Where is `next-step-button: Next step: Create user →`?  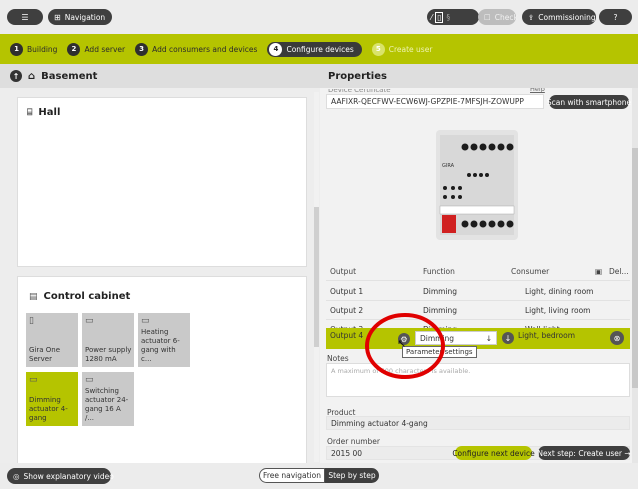
next-step-button: Next step: Create user → is located at coordinates (584, 453).